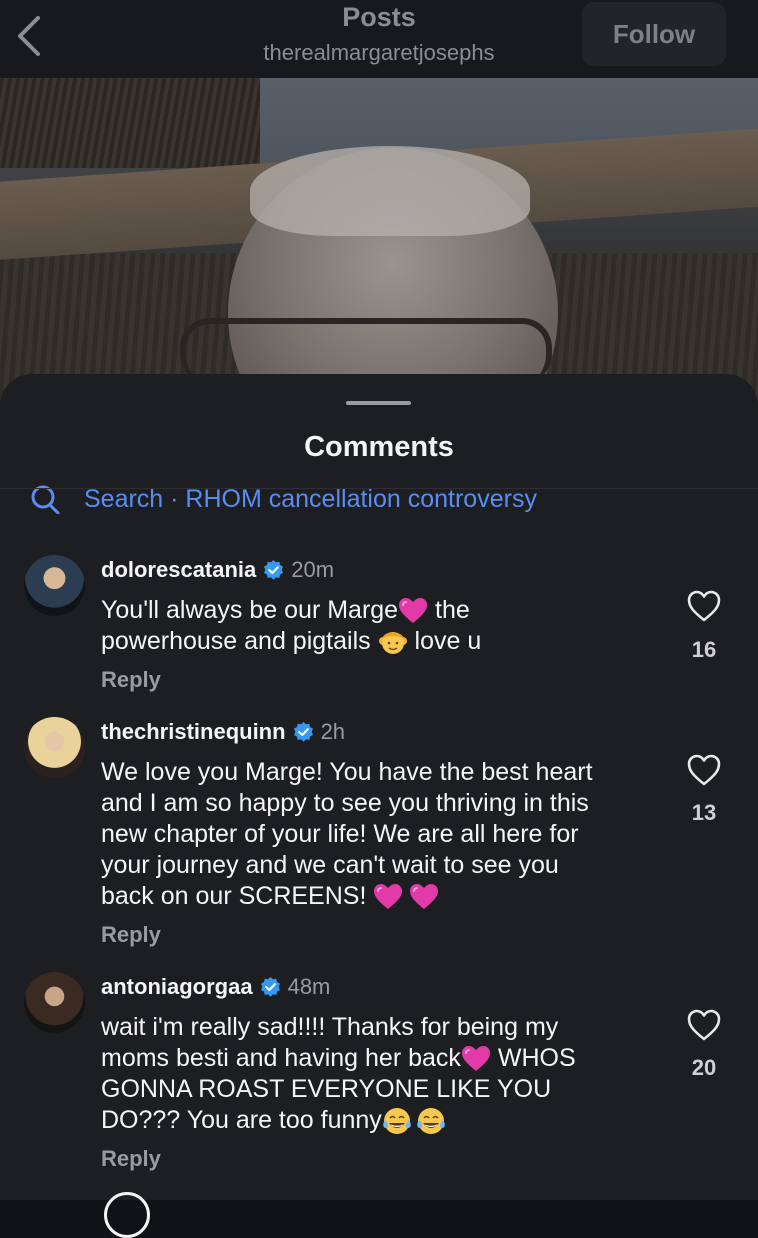 This screenshot has height=1238, width=758. Describe the element at coordinates (379, 39) in the screenshot. I see `top-bar: Posts therealmargaretjosephs Follow` at that location.